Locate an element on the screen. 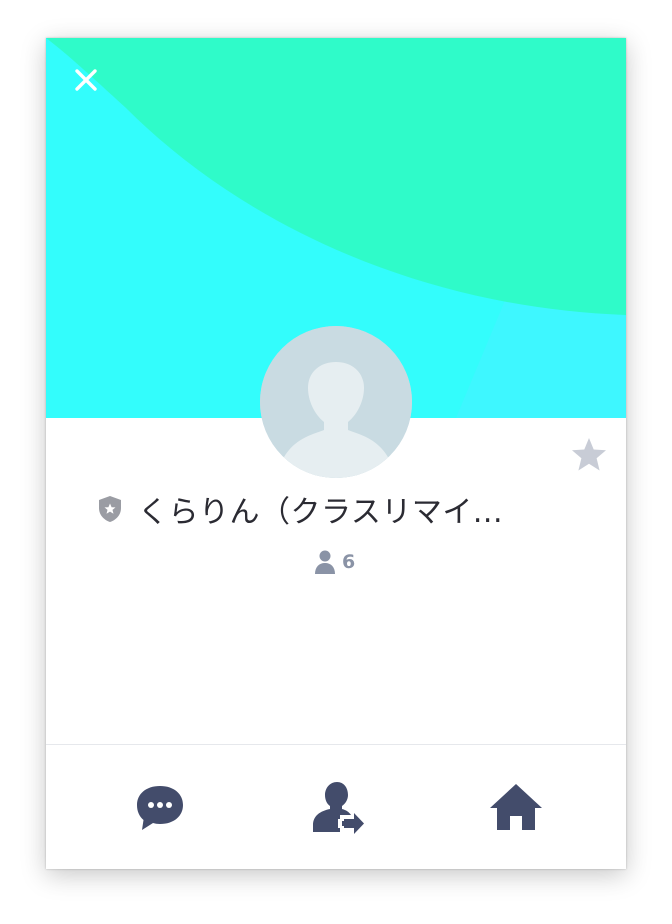  home-icon is located at coordinates (516, 807).